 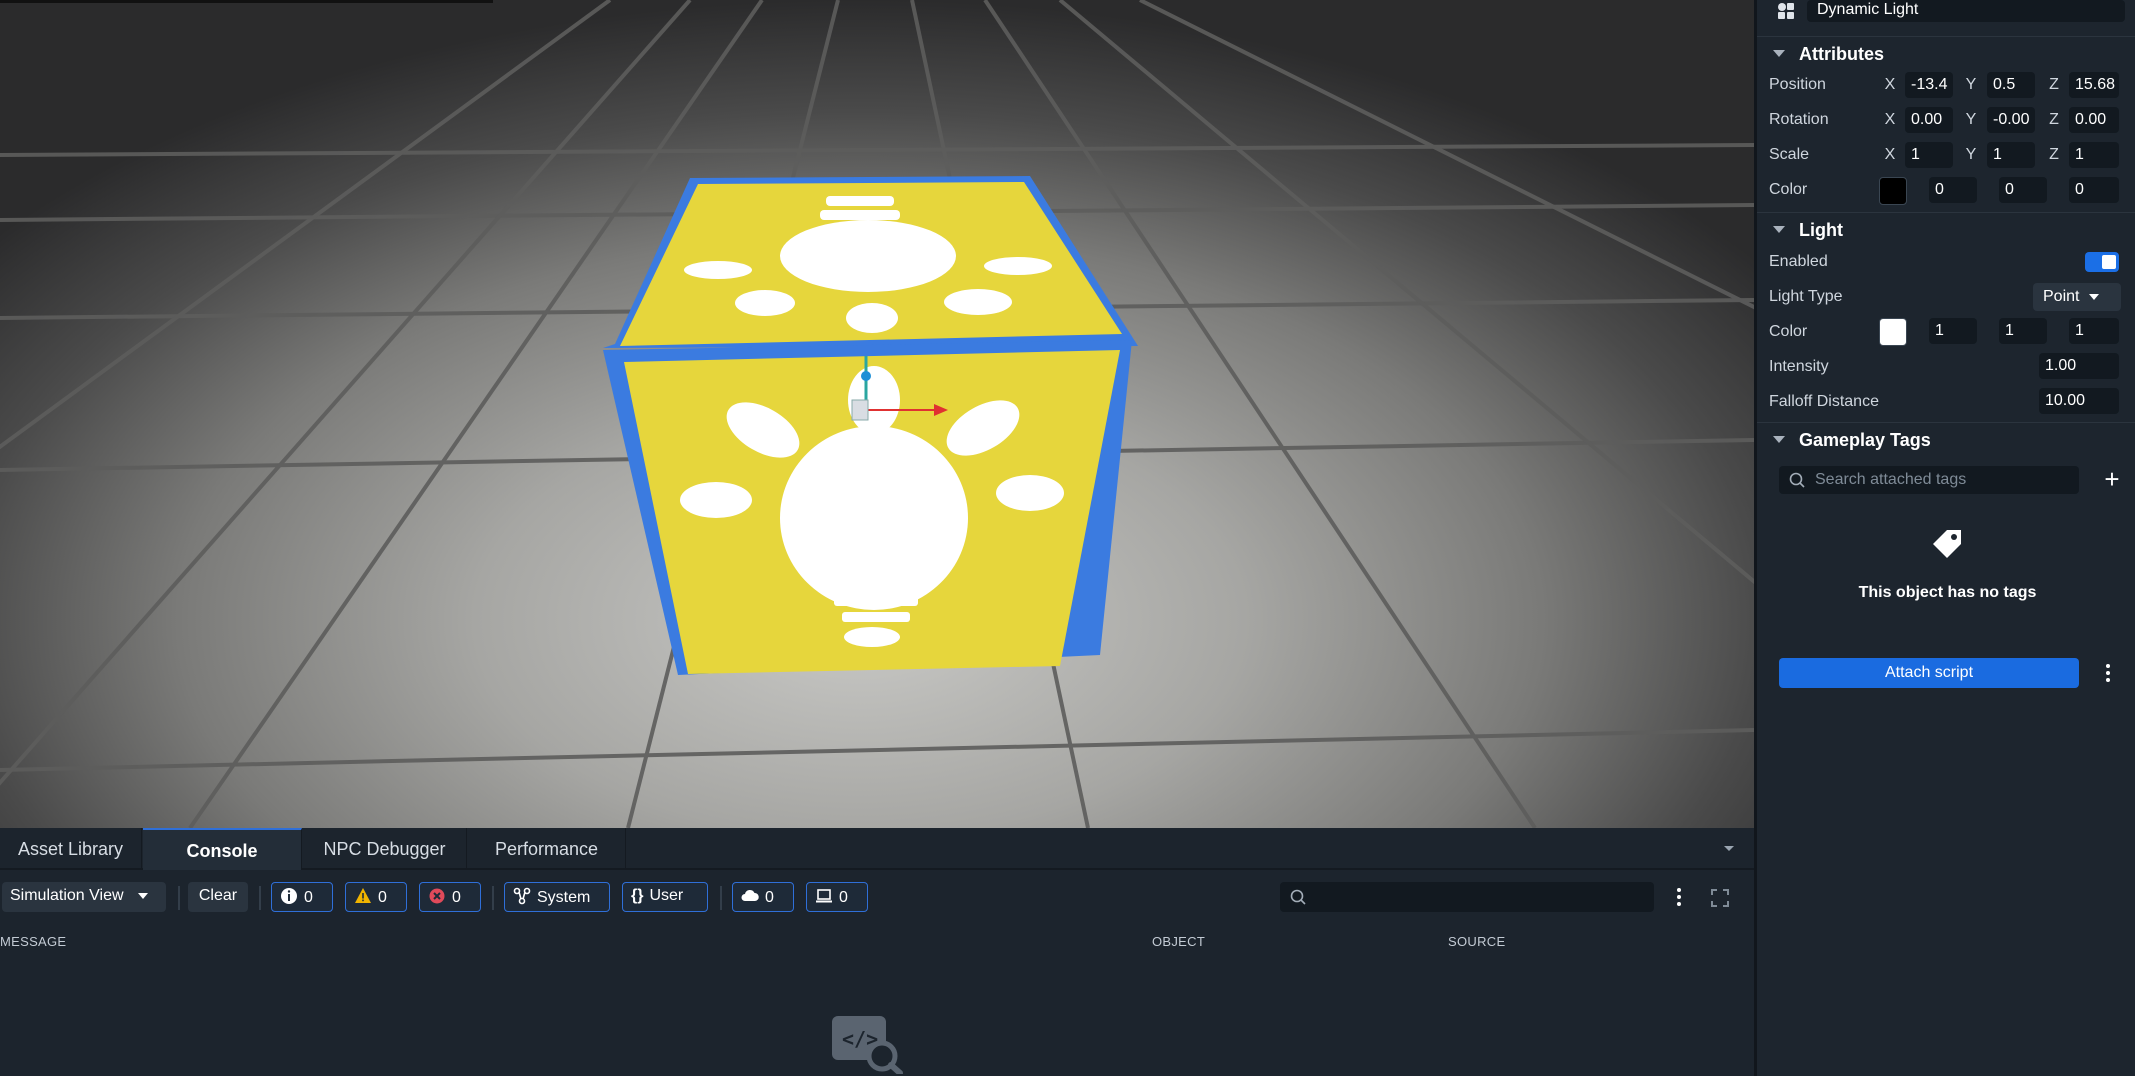 What do you see at coordinates (837, 897) in the screenshot?
I see `device-filter-button: 0` at bounding box center [837, 897].